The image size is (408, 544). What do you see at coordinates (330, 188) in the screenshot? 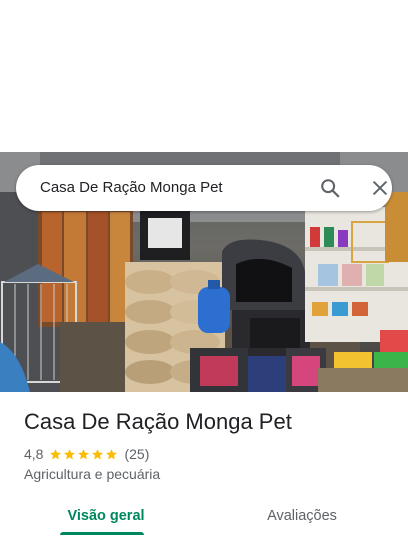
I see `search-icon` at bounding box center [330, 188].